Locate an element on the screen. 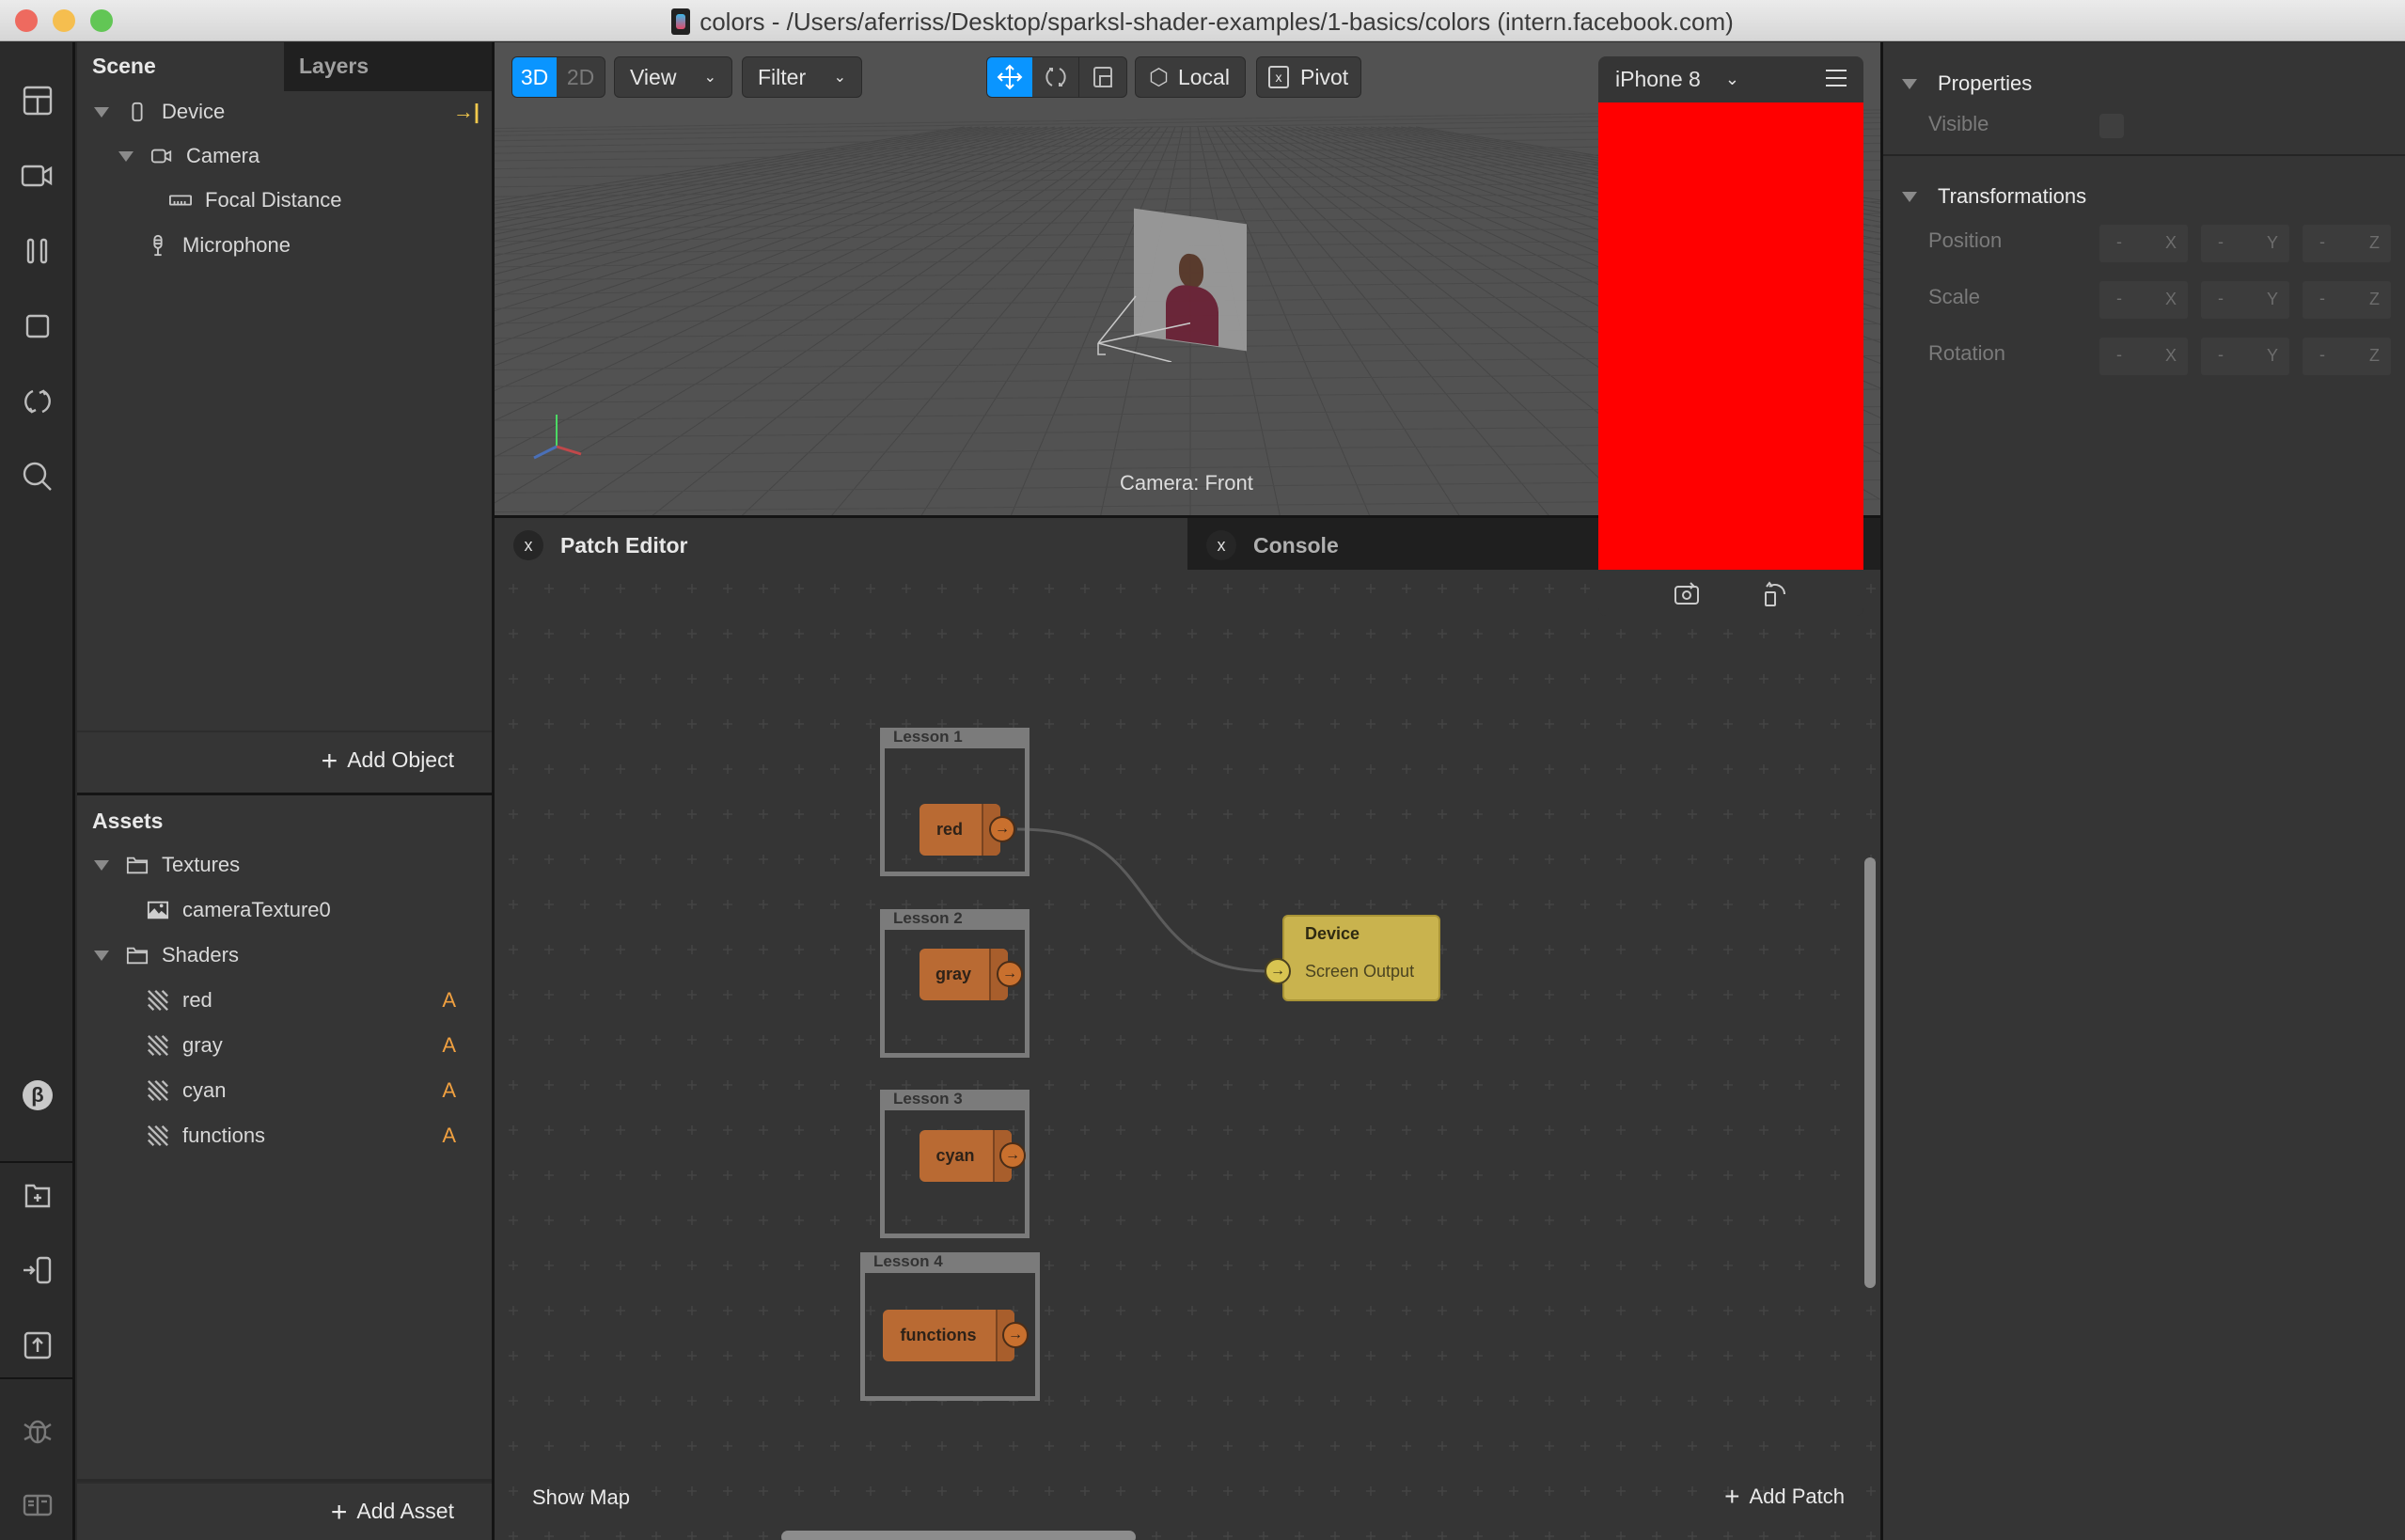  add-object-button: + Add Object is located at coordinates (388, 762).